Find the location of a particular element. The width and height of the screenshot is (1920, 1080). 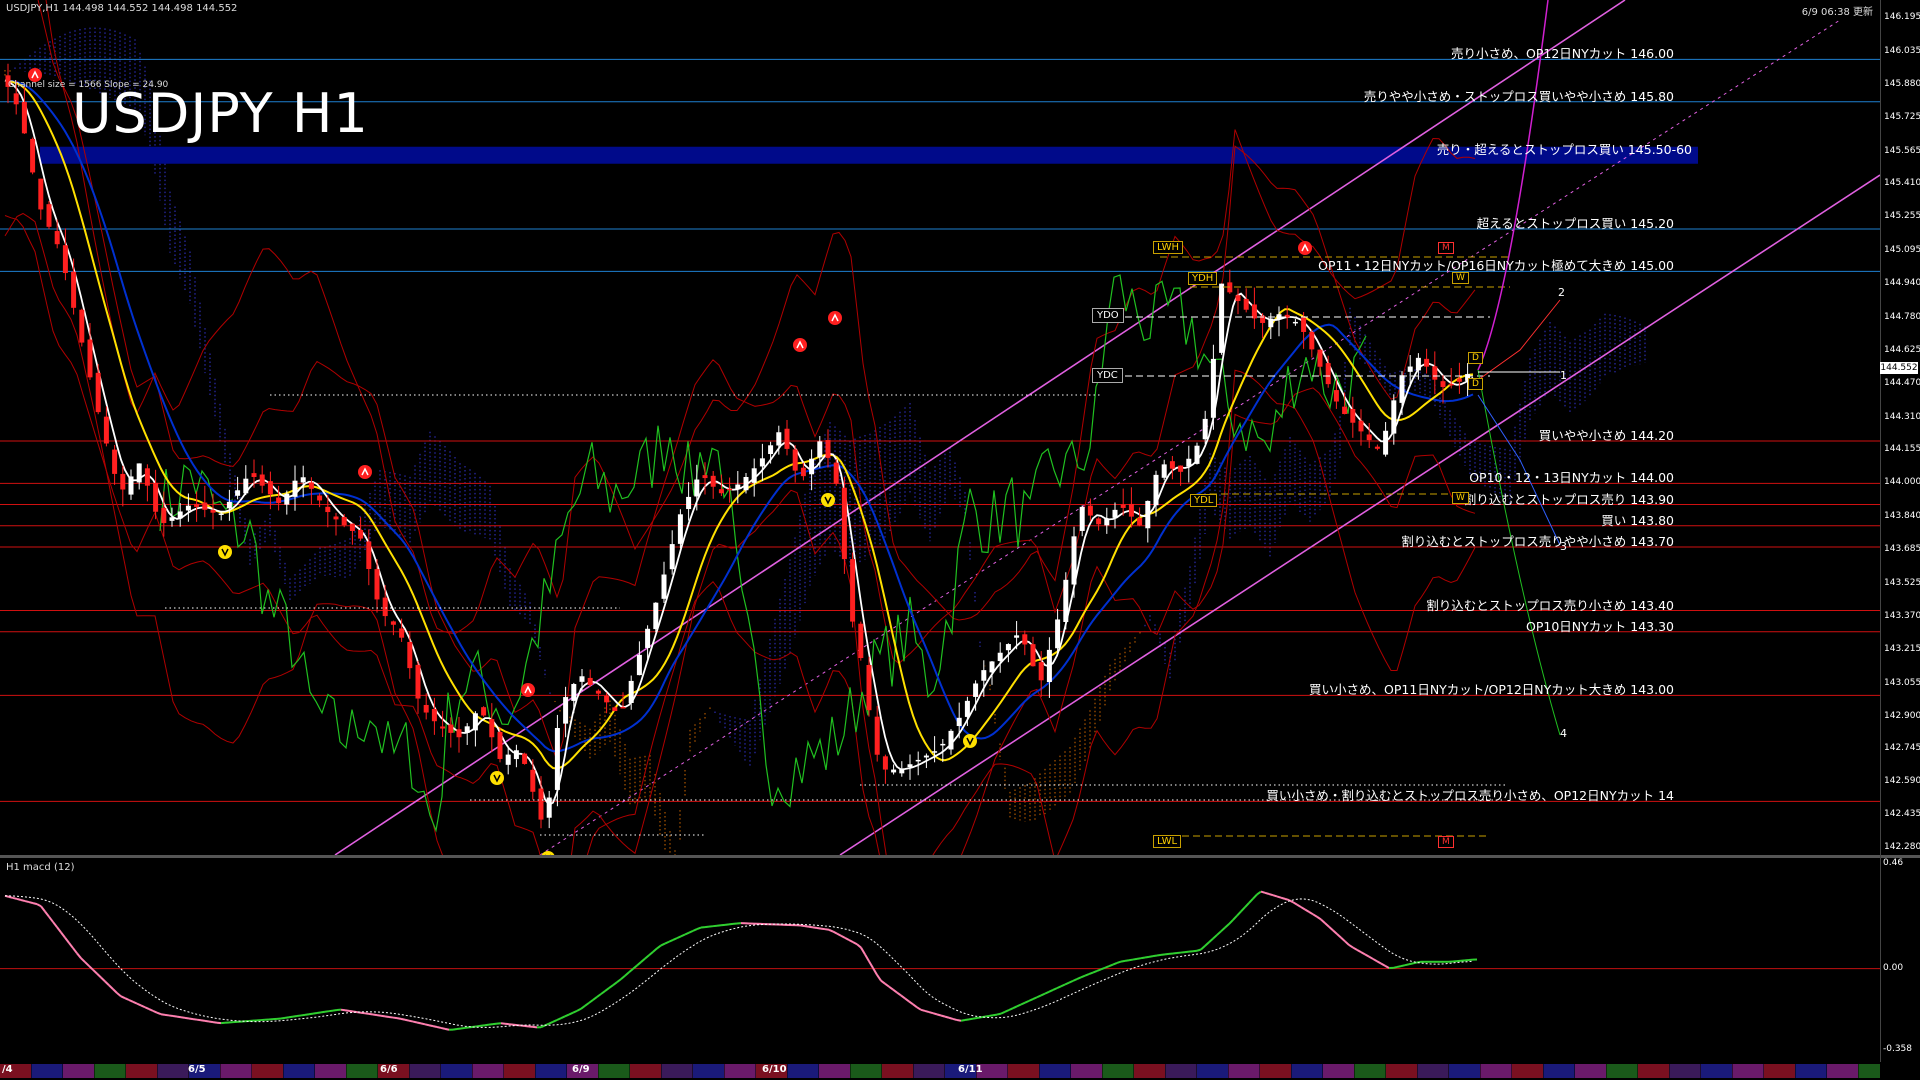

wave-label-2: 2 is located at coordinates (1561, 292).